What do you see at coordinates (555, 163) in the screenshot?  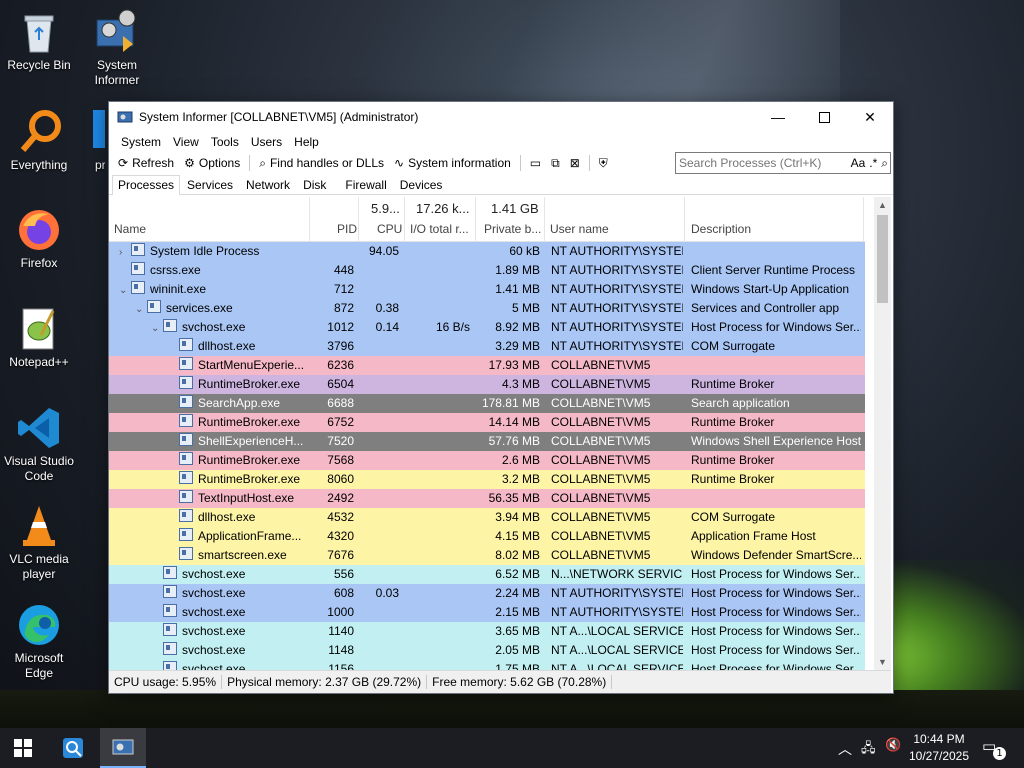 I see `find-window-button: ⧉` at bounding box center [555, 163].